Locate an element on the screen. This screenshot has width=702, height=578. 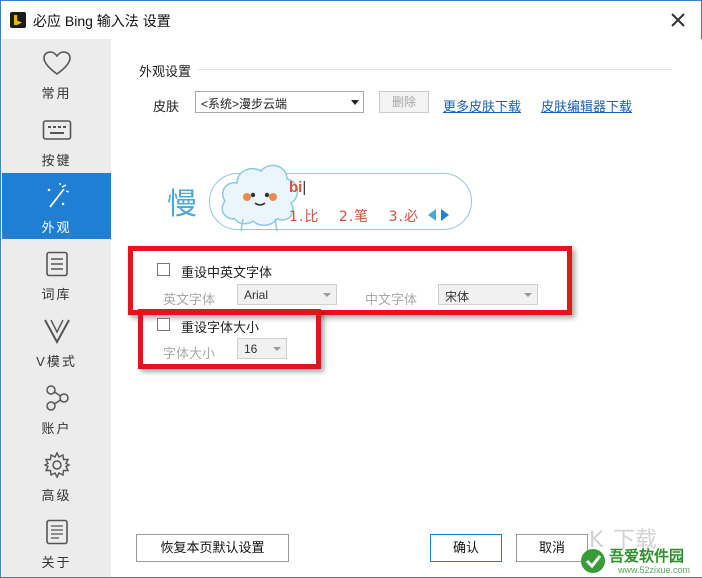
chinese-font-label: 中文字体 is located at coordinates (391, 299).